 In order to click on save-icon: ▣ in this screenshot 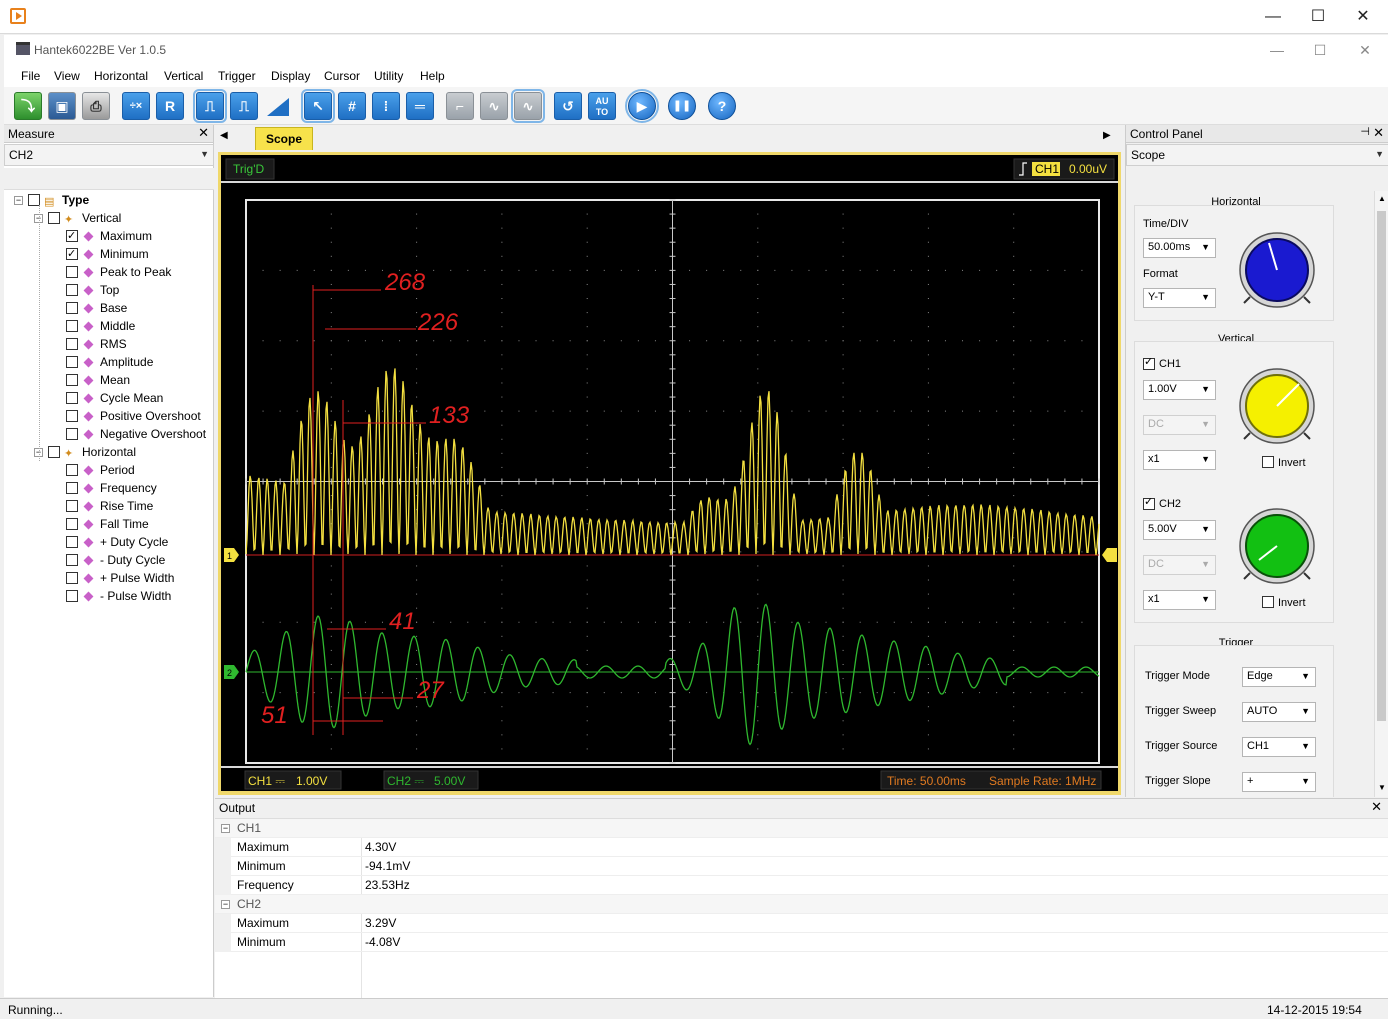, I will do `click(62, 106)`.